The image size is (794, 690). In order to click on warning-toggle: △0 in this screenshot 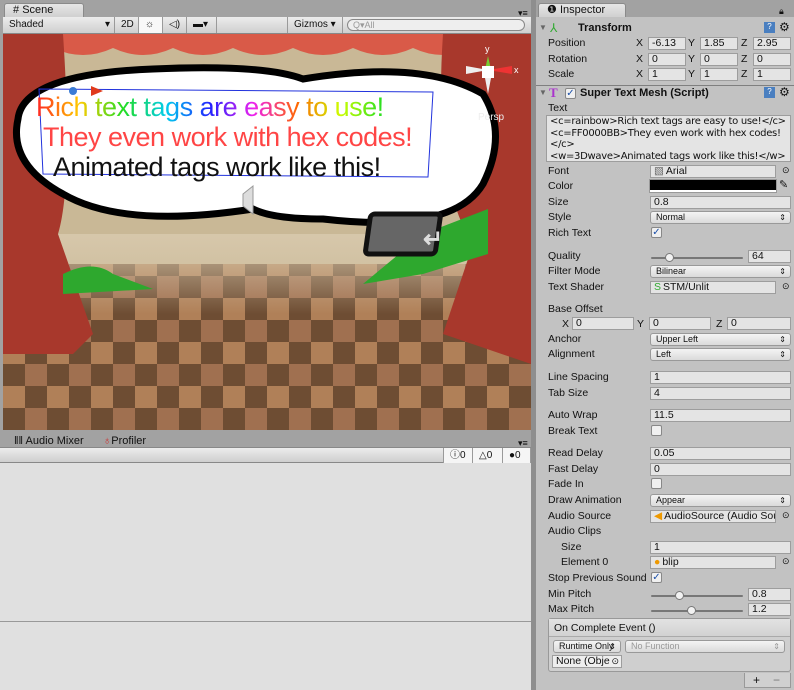, I will do `click(488, 456)`.